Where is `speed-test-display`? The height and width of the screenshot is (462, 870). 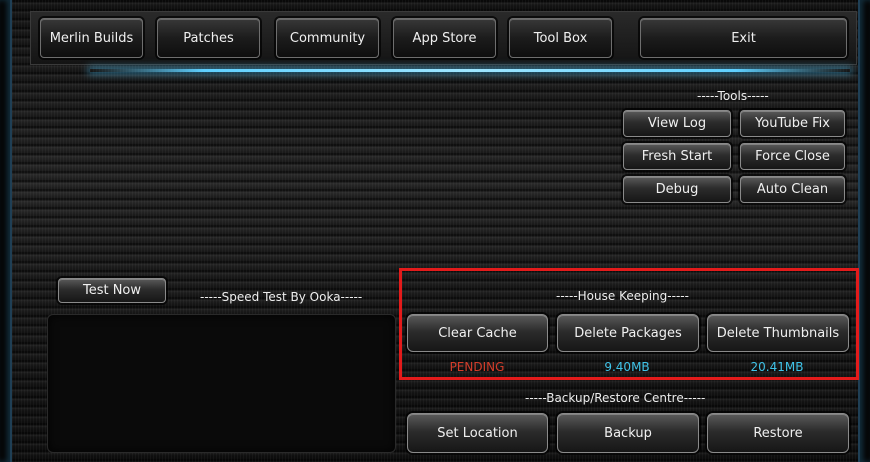
speed-test-display is located at coordinates (221, 383).